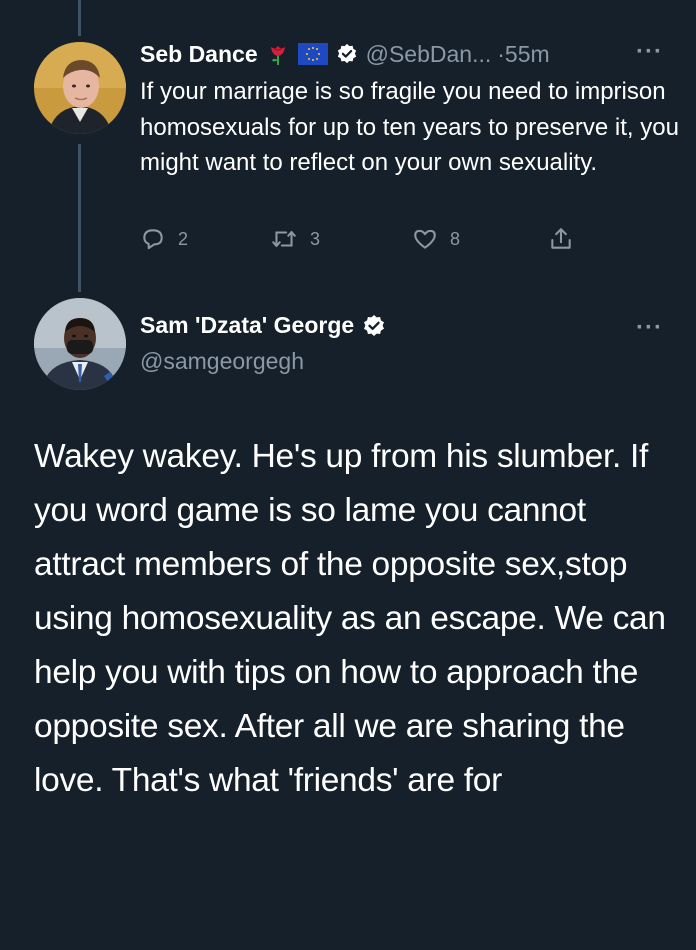  I want to click on share-icon, so click(561, 238).